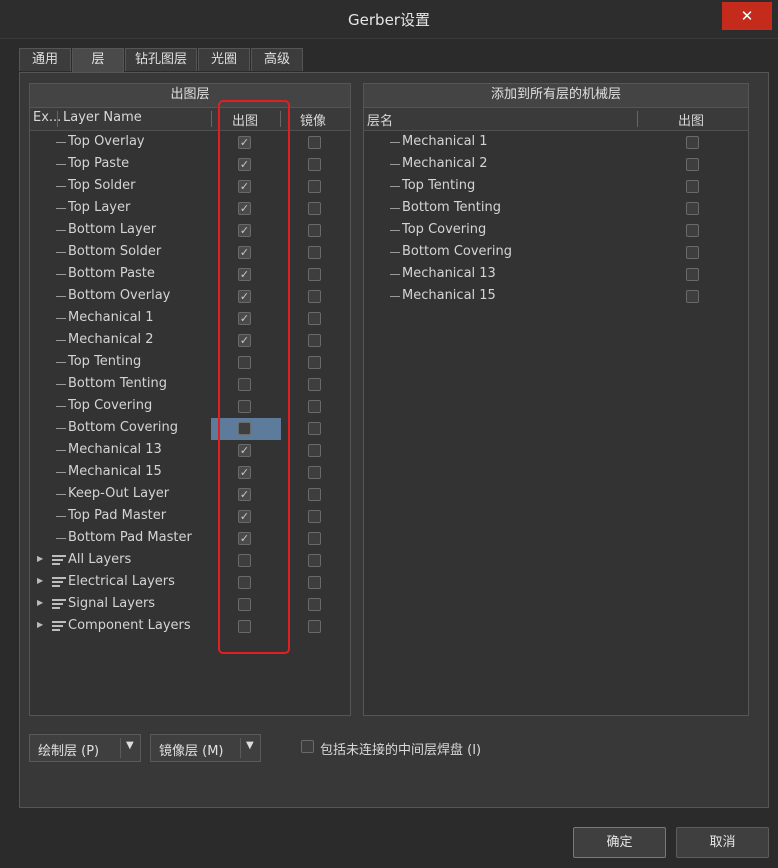 Image resolution: width=778 pixels, height=868 pixels. Describe the element at coordinates (190, 407) in the screenshot. I see `layer-row: Top Covering` at that location.